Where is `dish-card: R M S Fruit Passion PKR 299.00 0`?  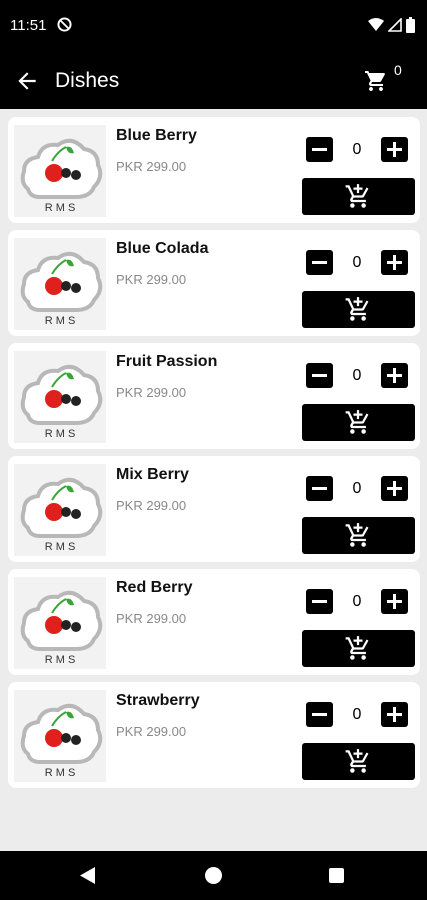
dish-card: R M S Fruit Passion PKR 299.00 0 is located at coordinates (214, 396).